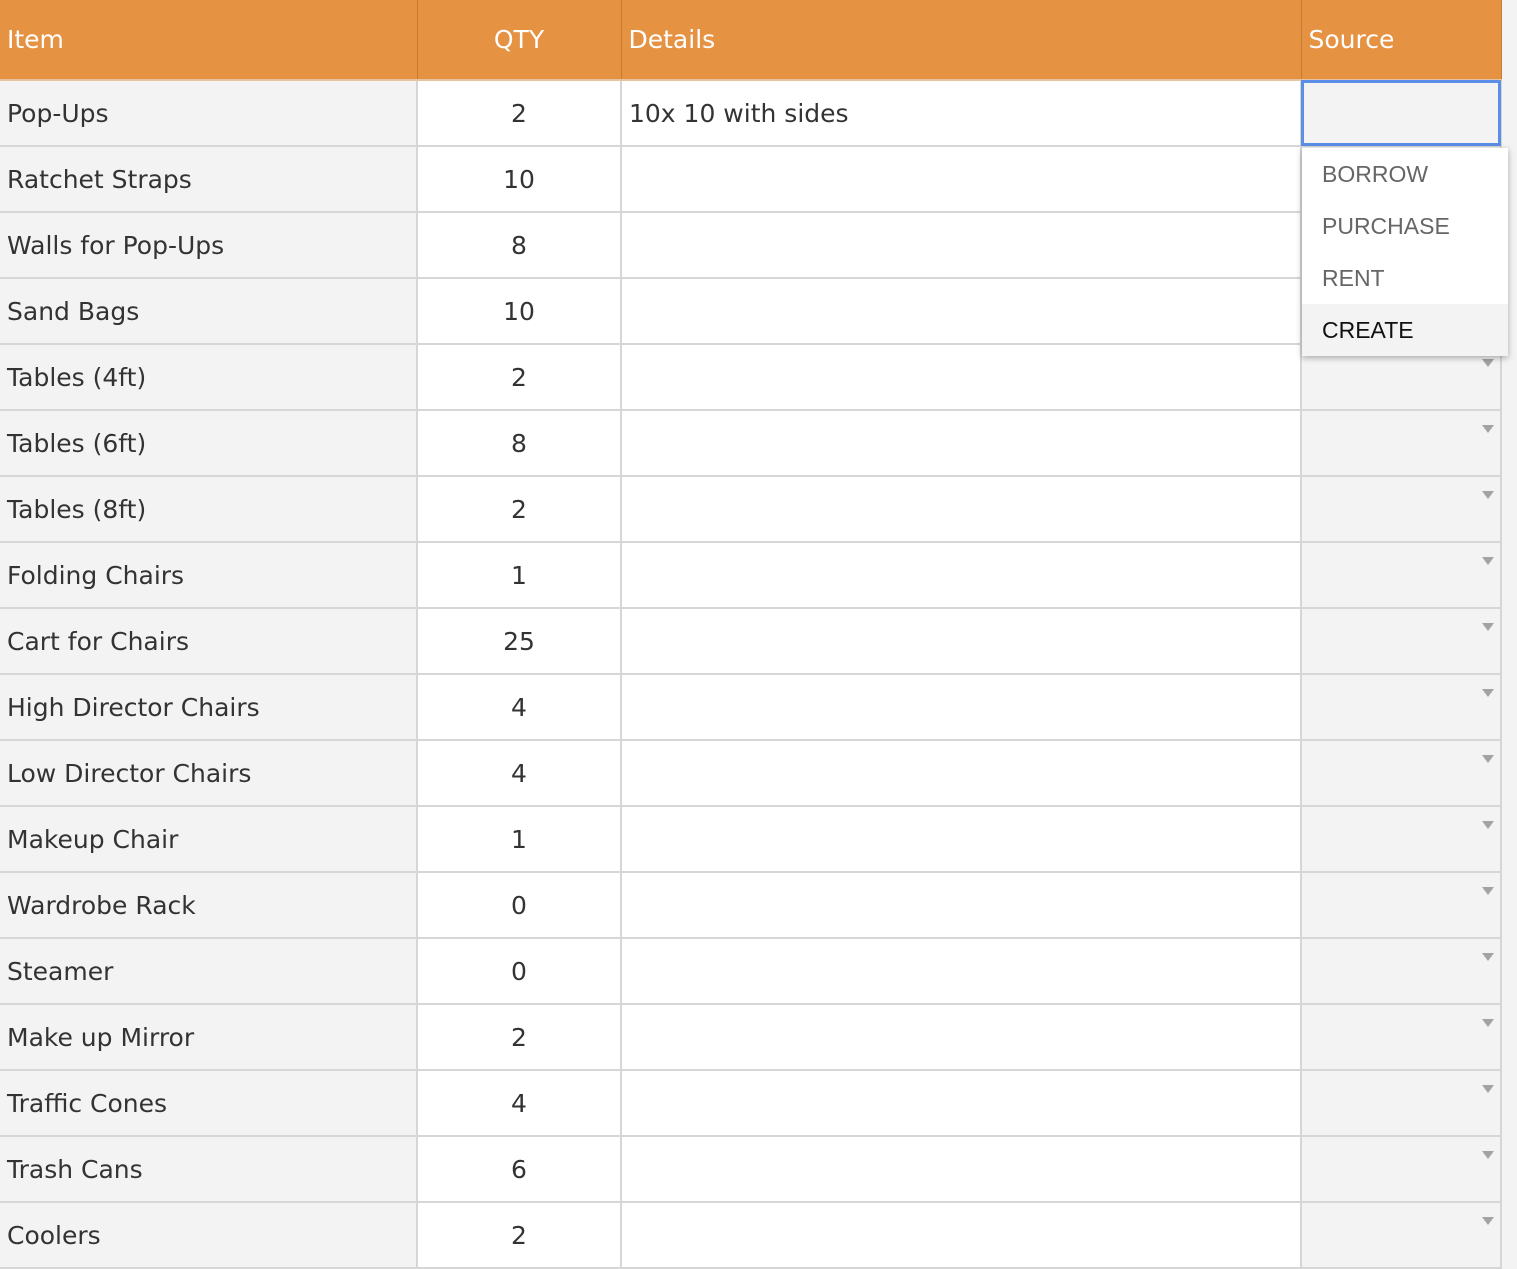  I want to click on column-header-details: Details, so click(961, 40).